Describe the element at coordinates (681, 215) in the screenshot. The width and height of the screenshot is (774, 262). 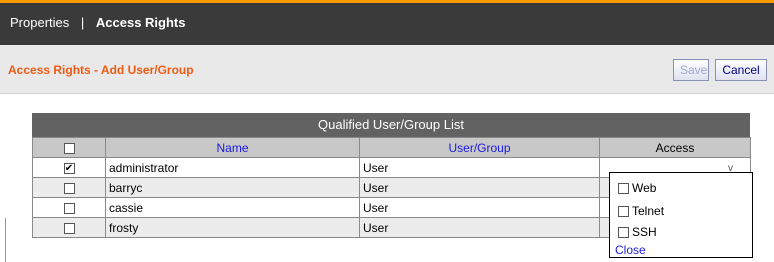
I see `access-dropdown-popup: Web Telnet SSH Close` at that location.